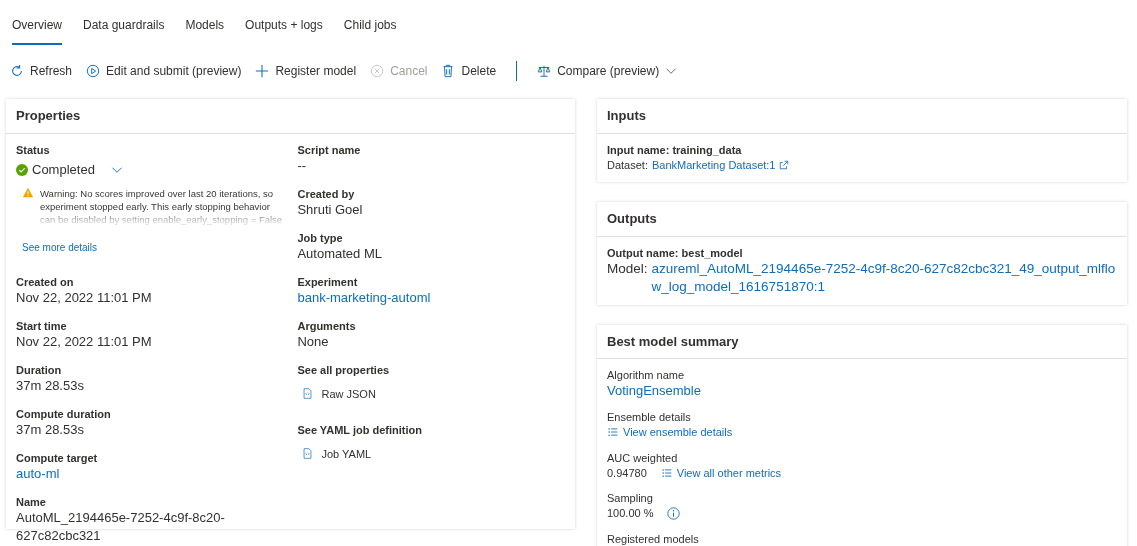 The width and height of the screenshot is (1137, 546). I want to click on field-link: auto-ml, so click(38, 473).